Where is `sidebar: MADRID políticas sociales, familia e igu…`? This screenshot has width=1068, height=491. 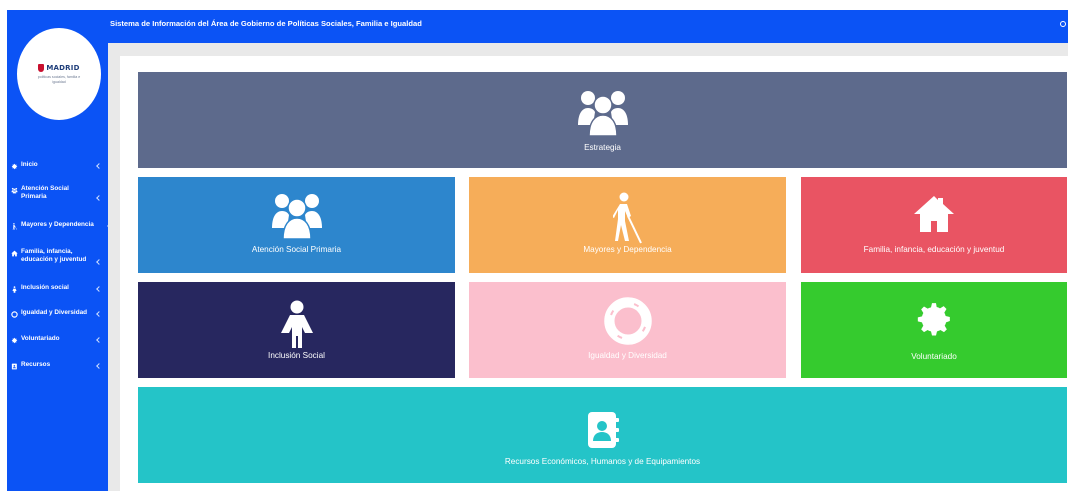 sidebar: MADRID políticas sociales, familia e igu… is located at coordinates (60, 250).